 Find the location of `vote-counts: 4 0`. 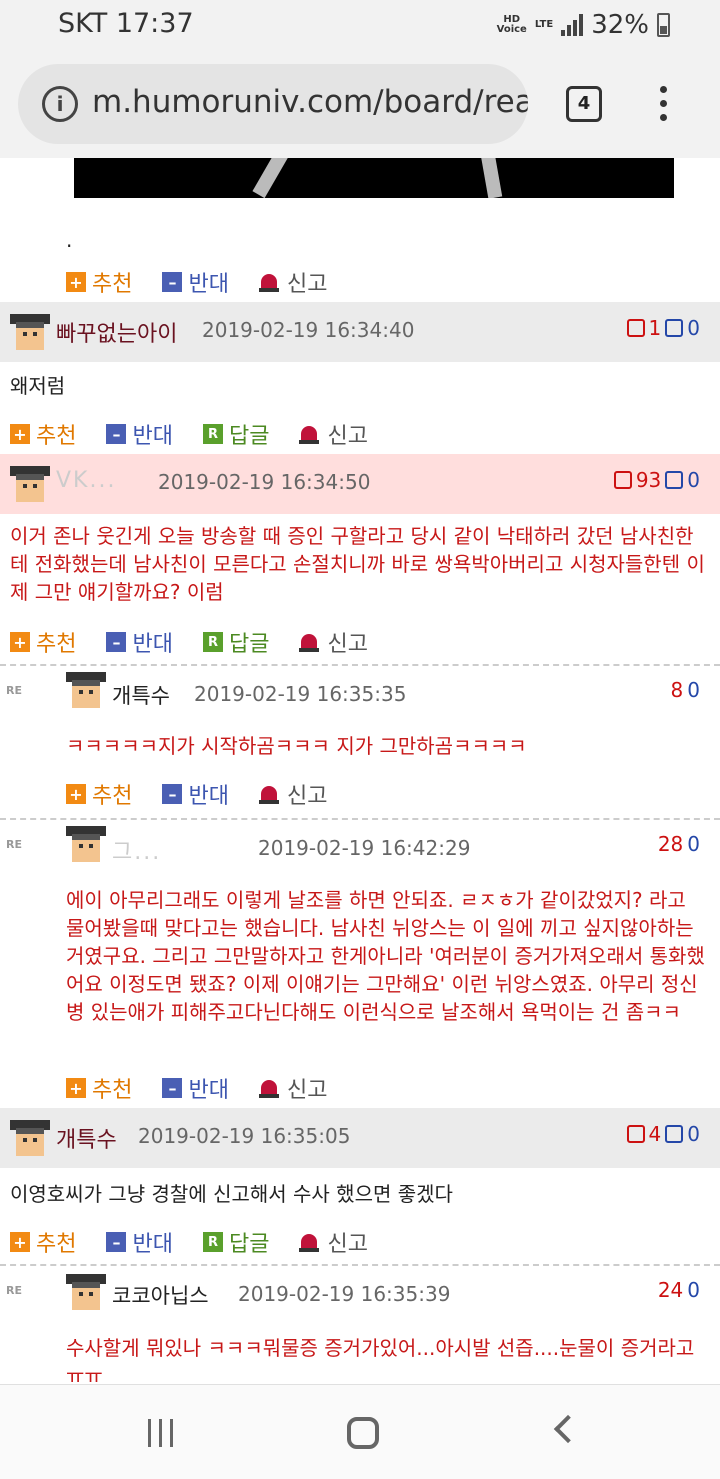

vote-counts: 4 0 is located at coordinates (663, 1134).